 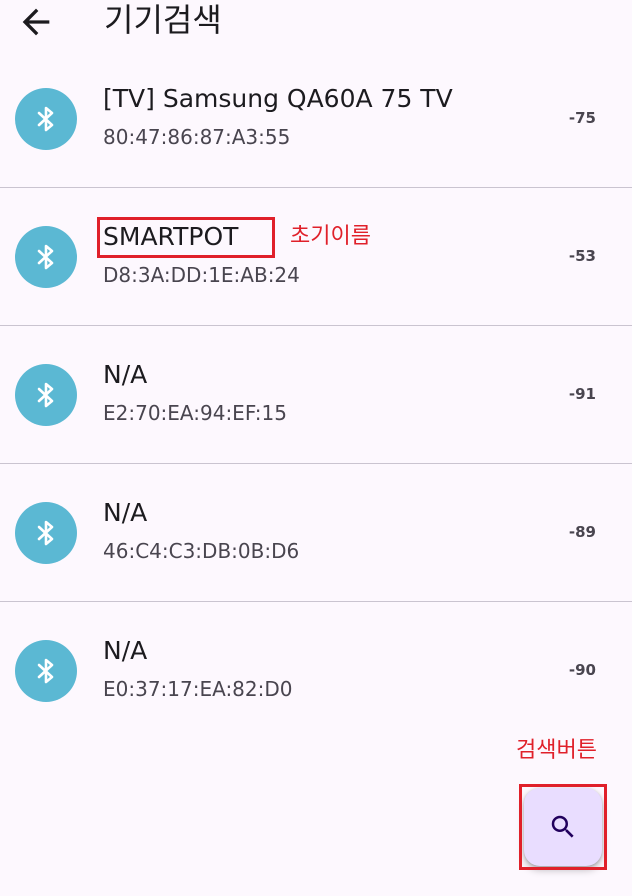 What do you see at coordinates (316, 24) in the screenshot?
I see `top-app-bar: 기기검색` at bounding box center [316, 24].